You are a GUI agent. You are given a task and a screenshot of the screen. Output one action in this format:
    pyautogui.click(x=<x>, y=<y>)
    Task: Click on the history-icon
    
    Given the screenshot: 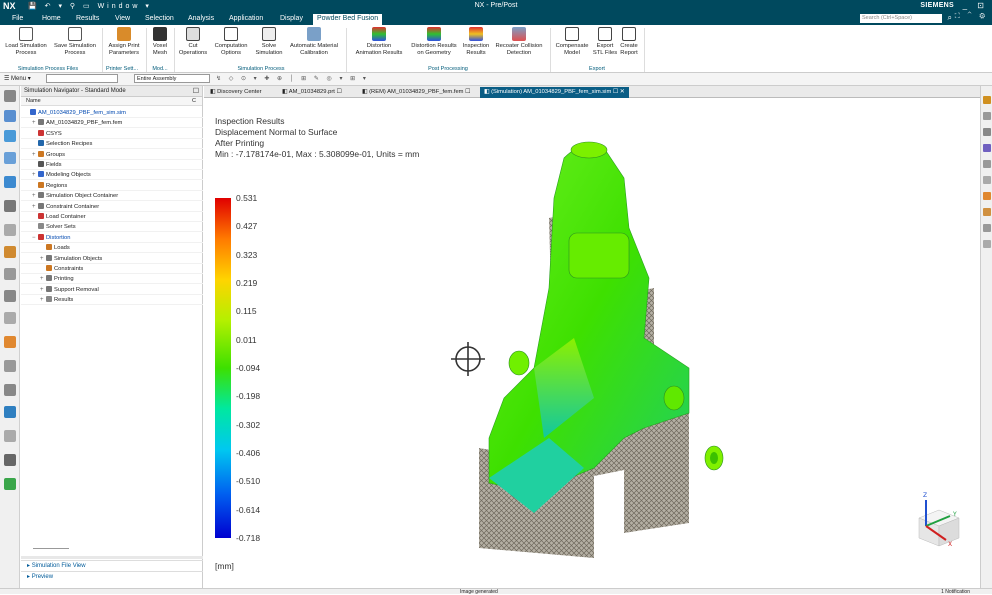 What is the action you would take?
    pyautogui.click(x=10, y=182)
    